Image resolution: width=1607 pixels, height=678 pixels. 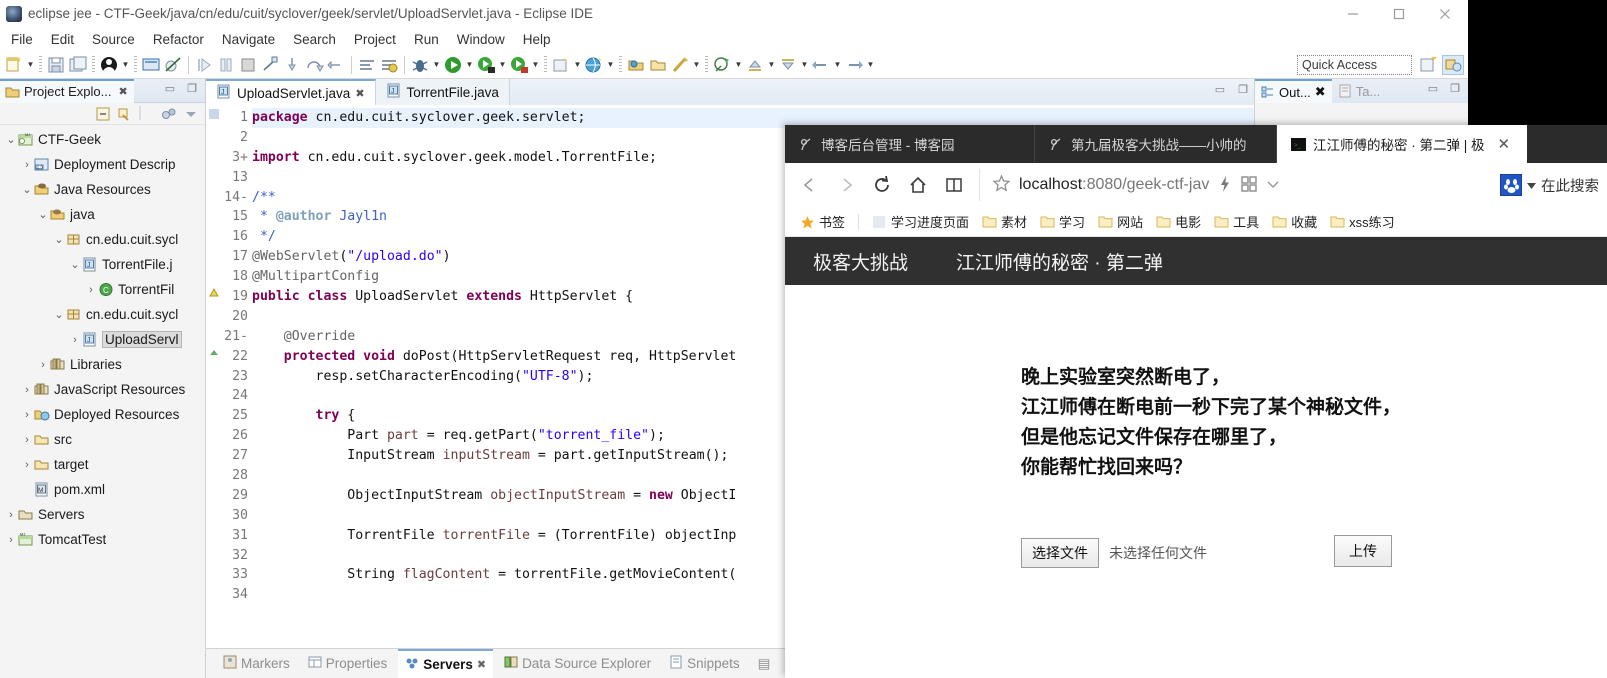 I want to click on bookmark-2: 学习进度页面, so click(x=920, y=221).